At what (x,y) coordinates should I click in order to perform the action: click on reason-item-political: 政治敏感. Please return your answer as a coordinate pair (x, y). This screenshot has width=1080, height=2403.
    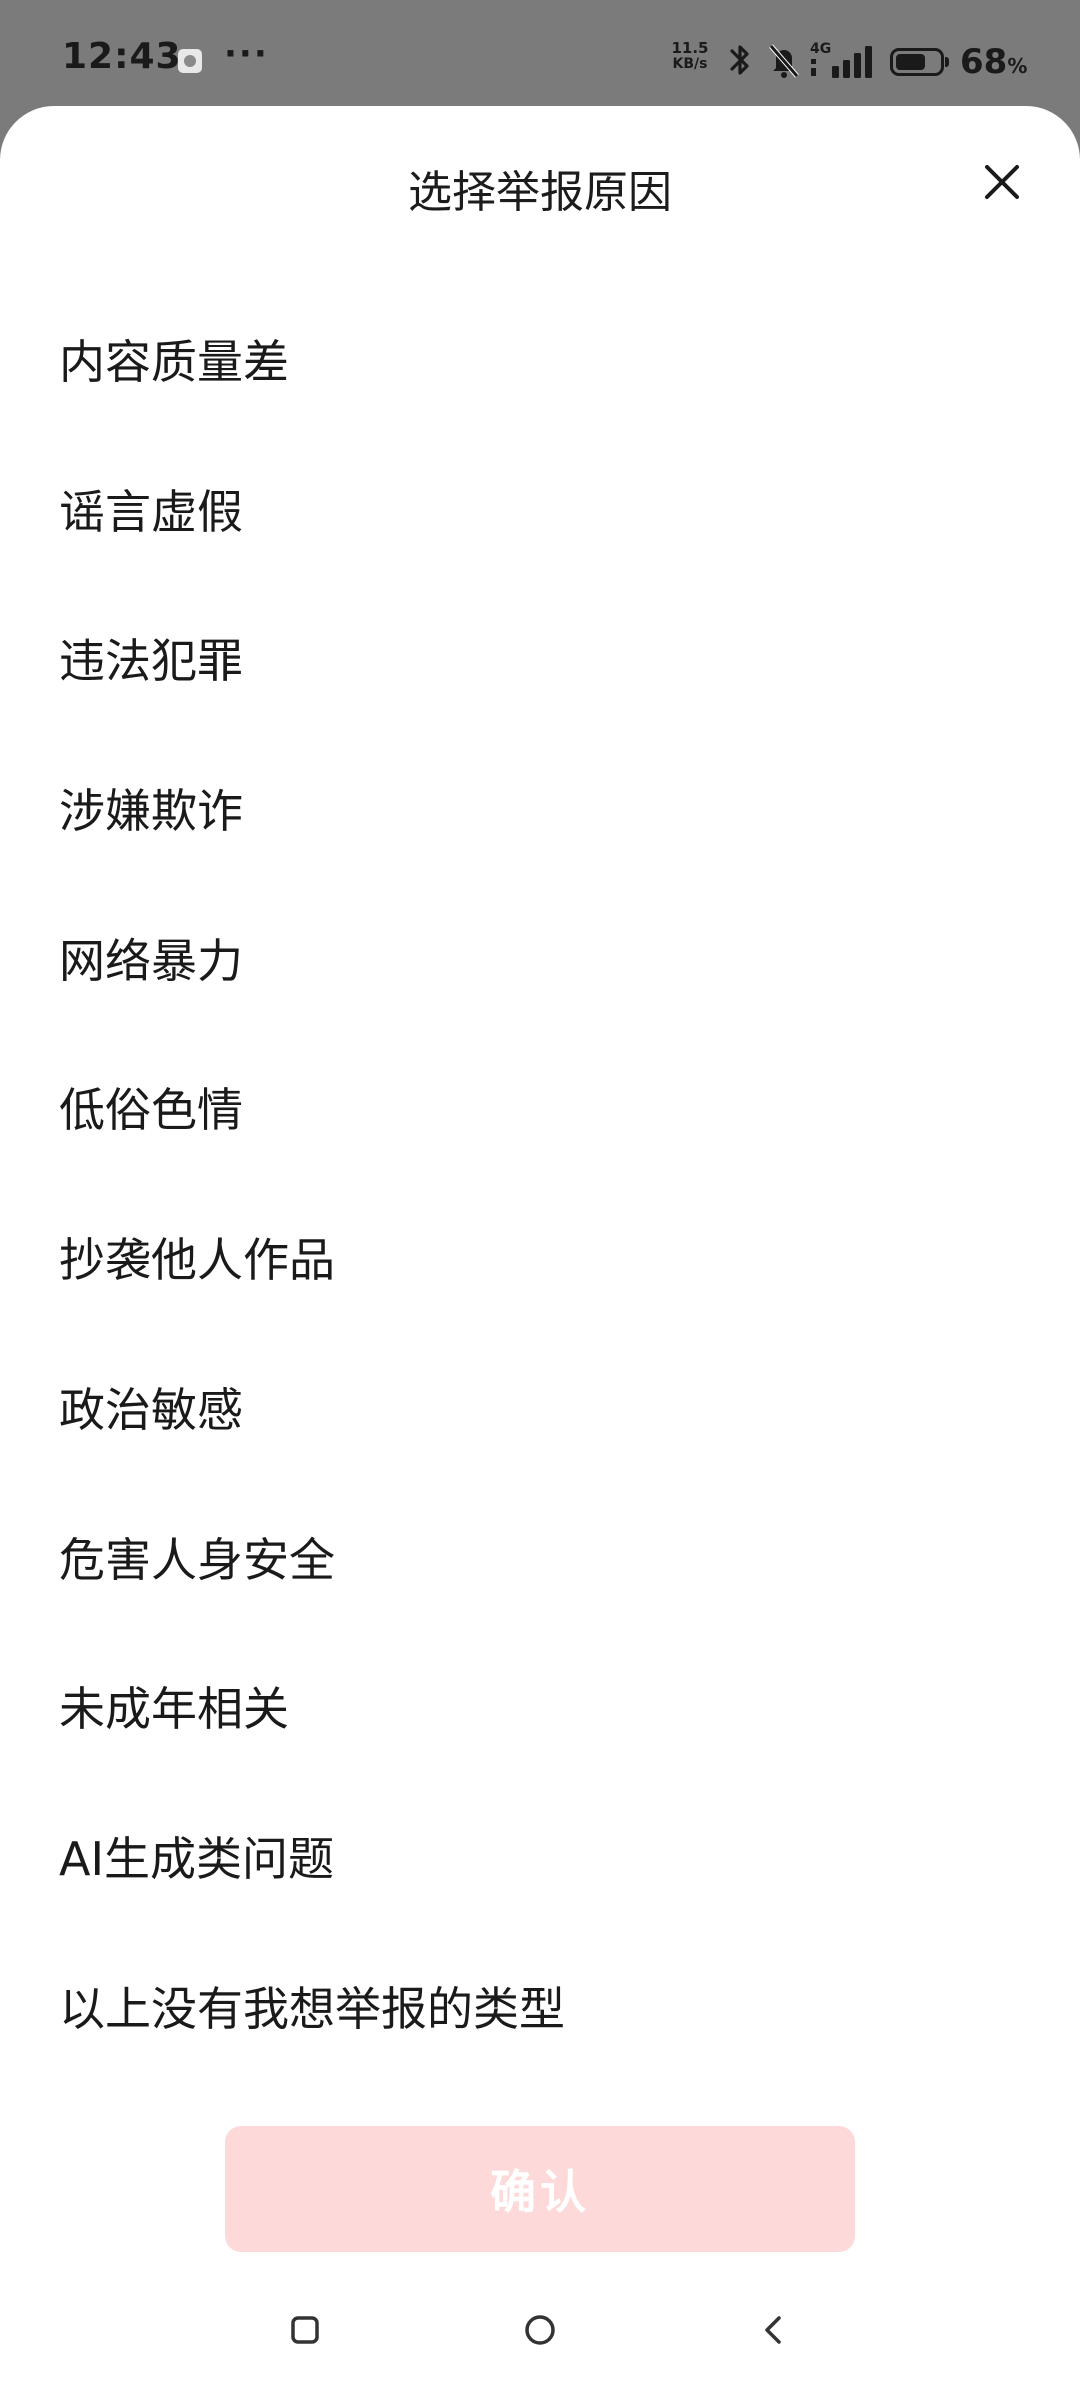
    Looking at the image, I should click on (540, 1455).